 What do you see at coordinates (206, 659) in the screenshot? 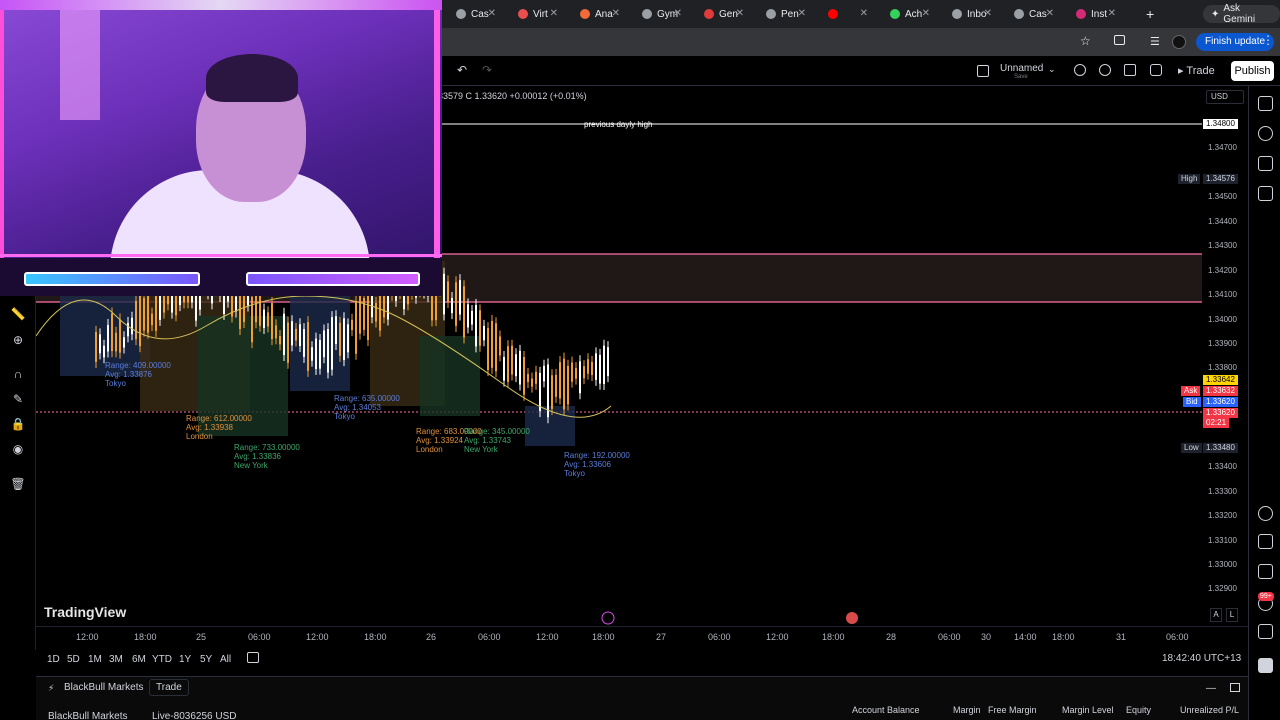
I see `range-button: 5Y` at bounding box center [206, 659].